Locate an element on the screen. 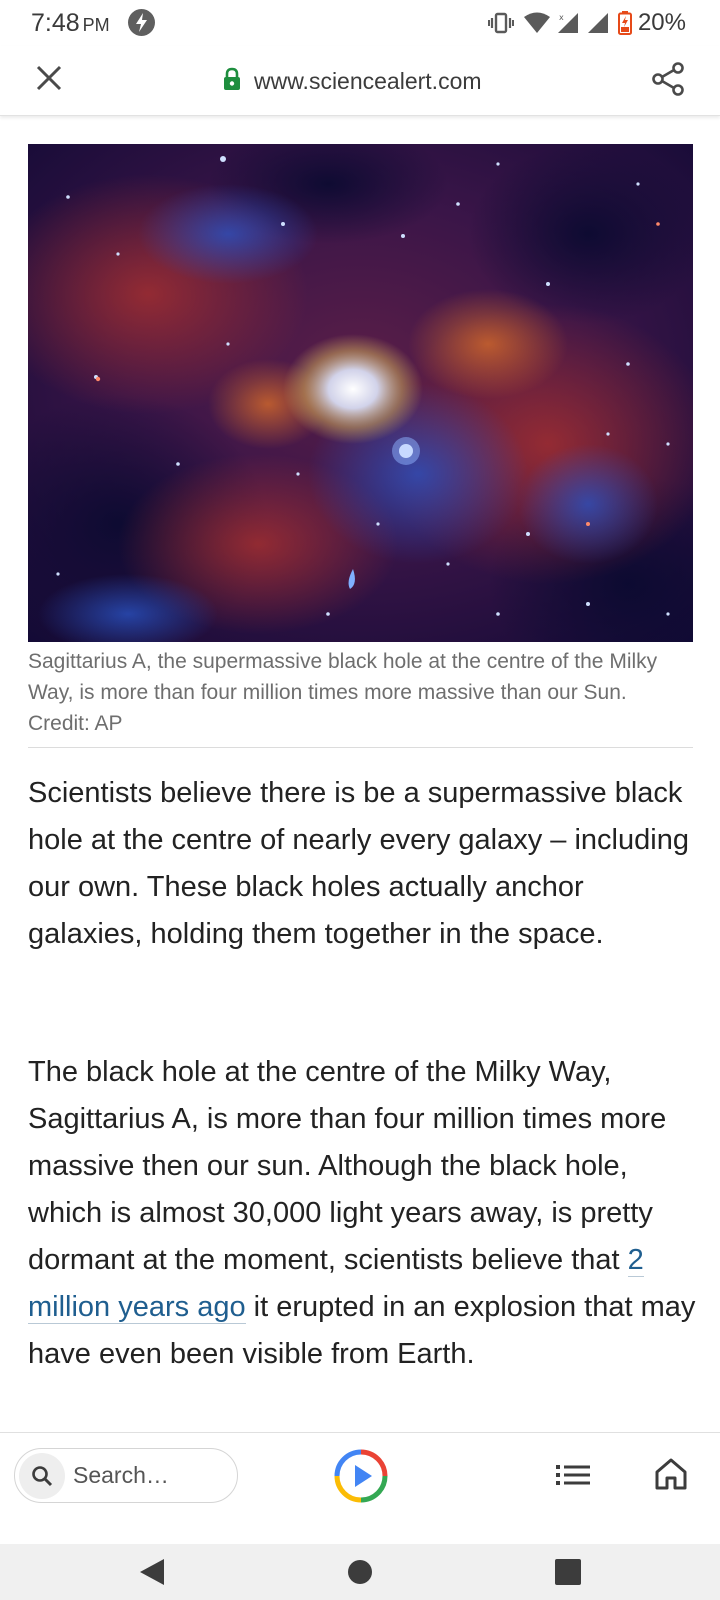 This screenshot has height=1600, width=720. status-bar: 7:48 PM x 20% is located at coordinates (360, 23).